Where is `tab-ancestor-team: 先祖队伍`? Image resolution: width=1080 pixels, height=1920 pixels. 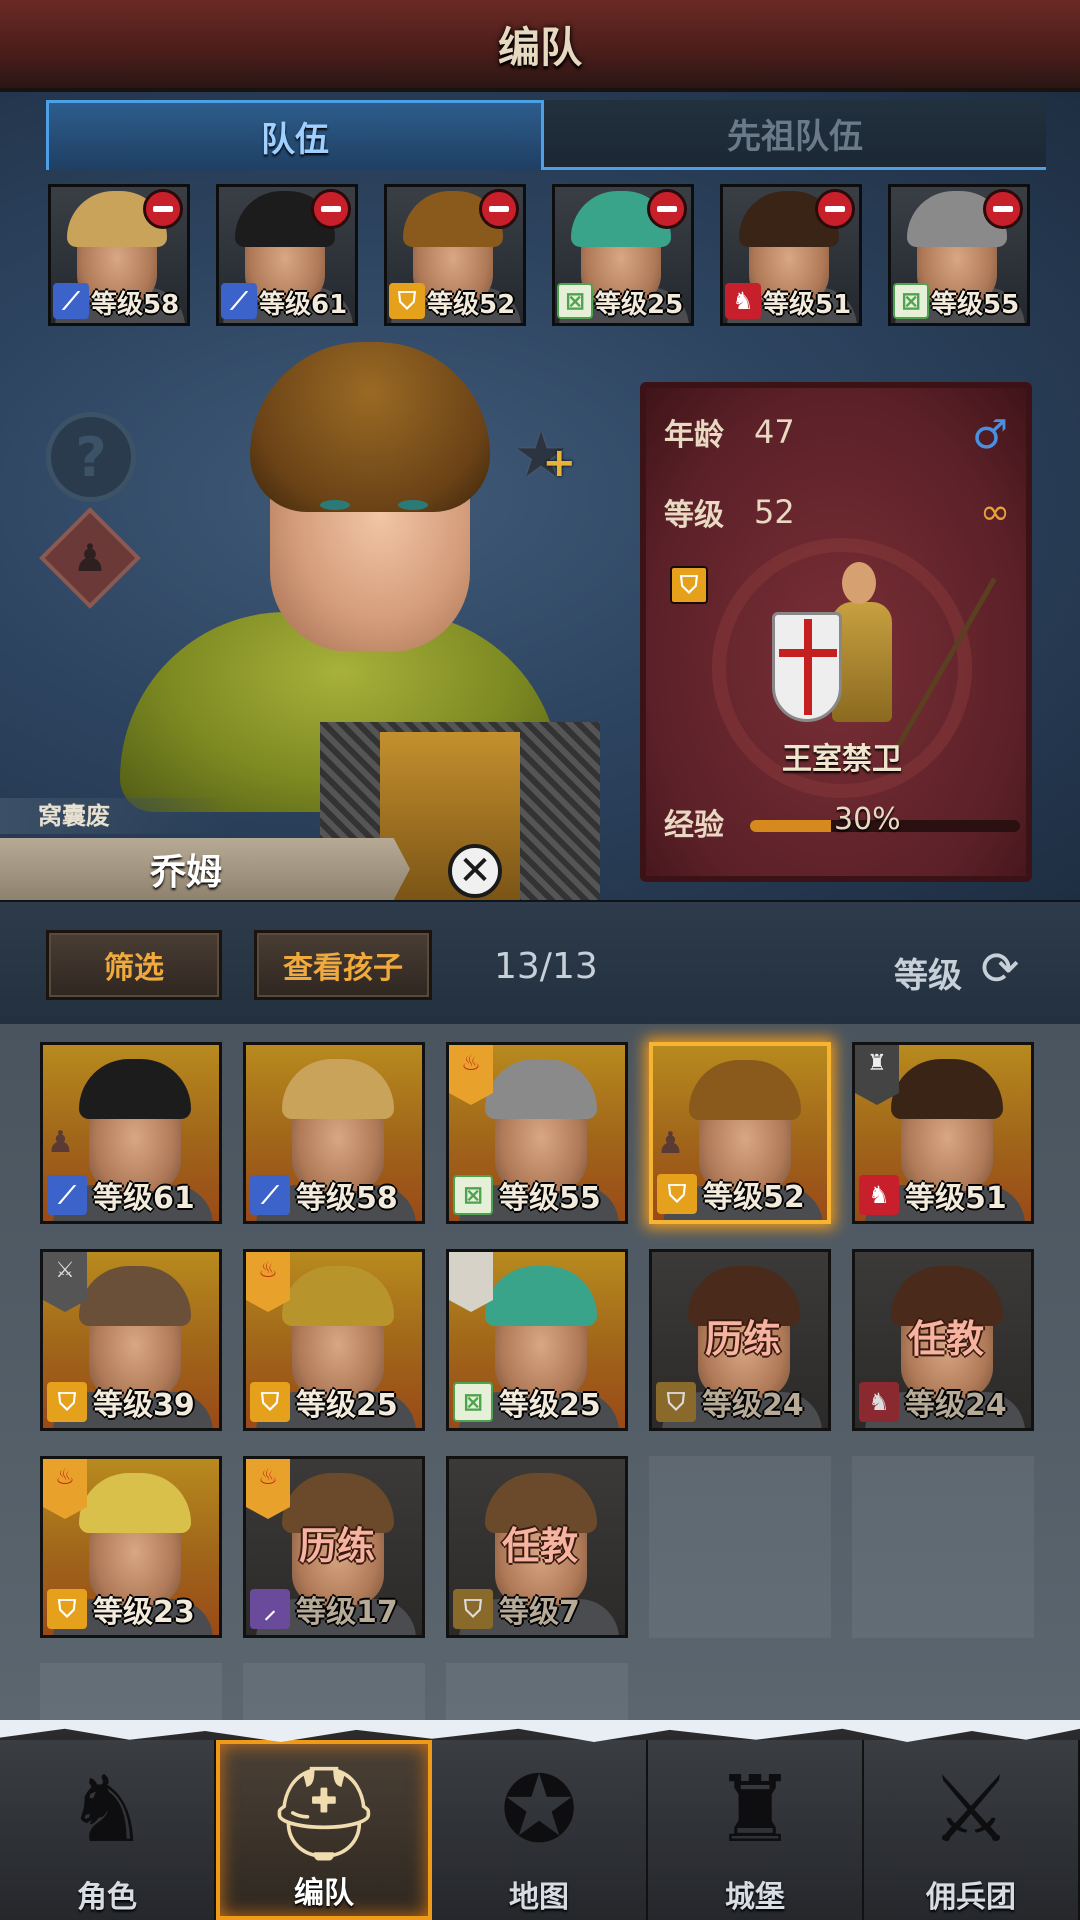
tab-ancestor-team: 先祖队伍 is located at coordinates (795, 135).